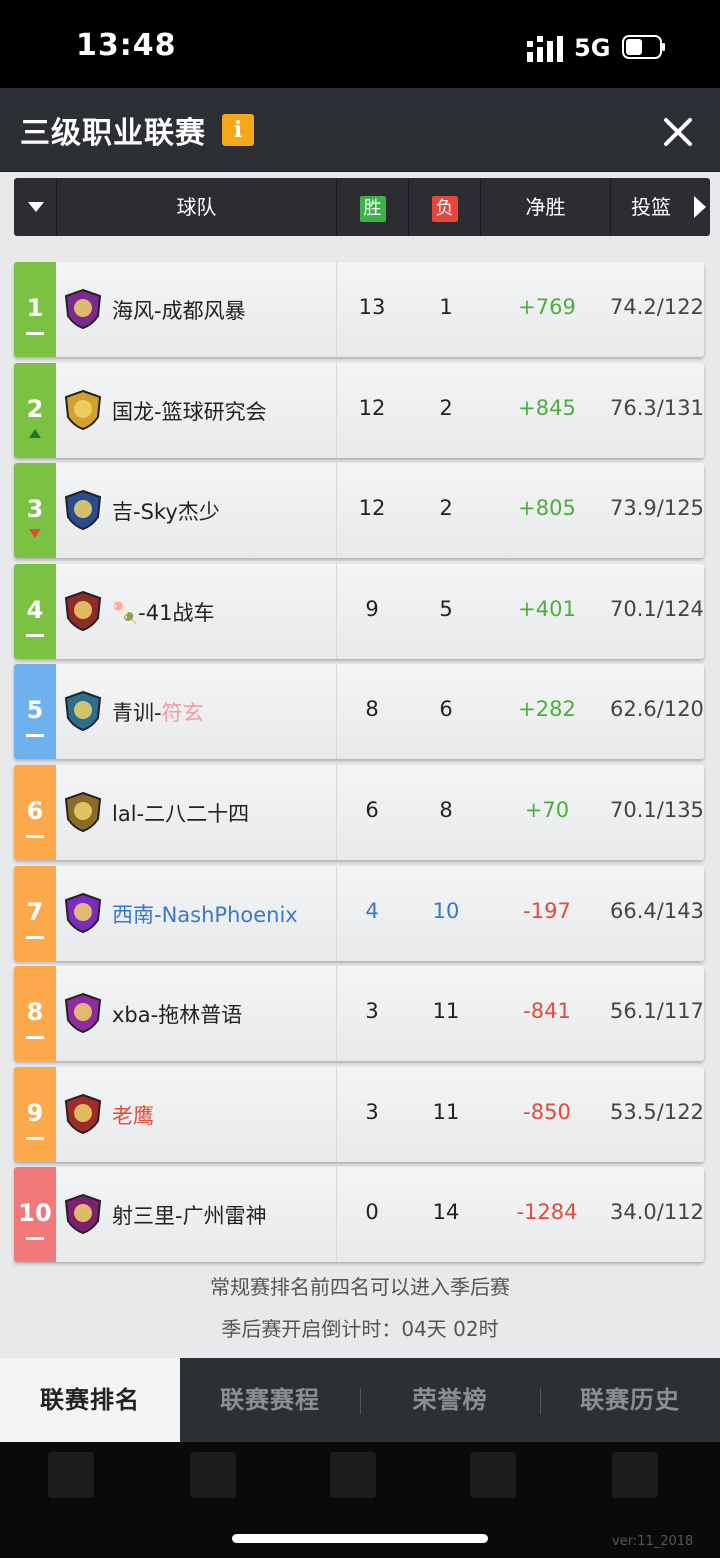  I want to click on table-row: 8 xba-拖林普语 3 11 -841 56.1/117, so click(359, 1013).